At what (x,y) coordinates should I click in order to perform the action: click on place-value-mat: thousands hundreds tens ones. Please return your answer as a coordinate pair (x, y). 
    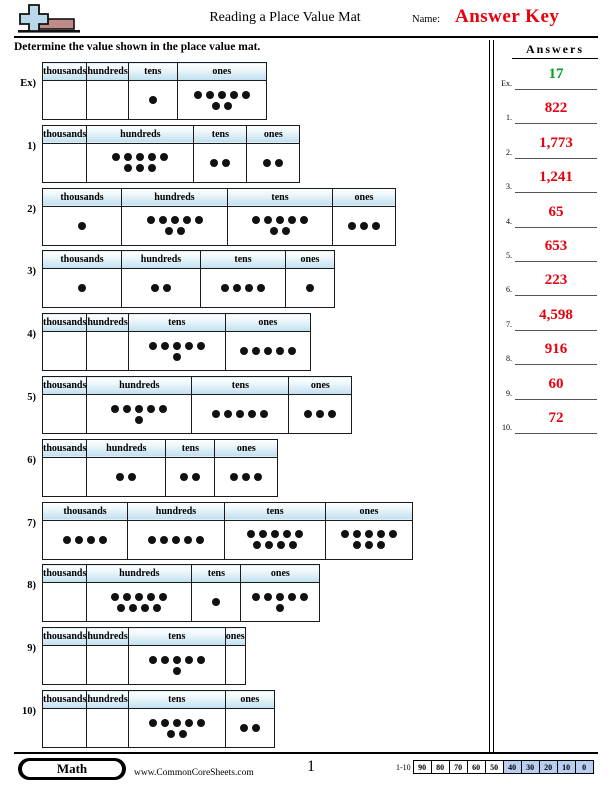
    Looking at the image, I should click on (171, 153).